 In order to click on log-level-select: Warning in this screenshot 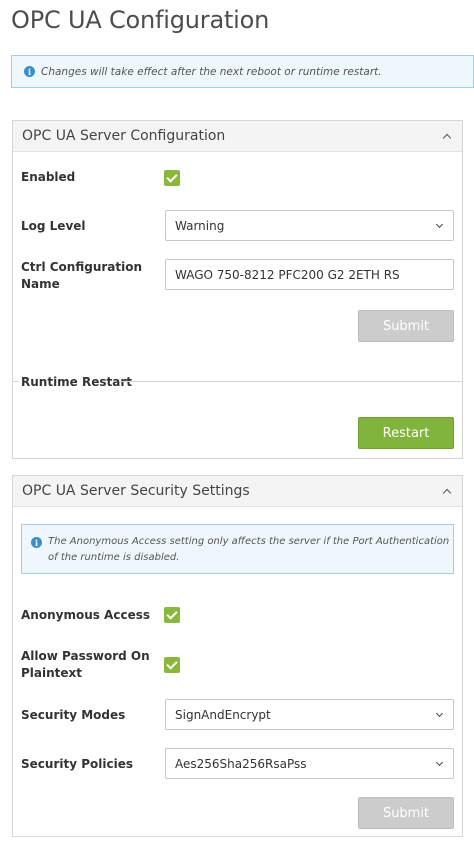, I will do `click(309, 225)`.